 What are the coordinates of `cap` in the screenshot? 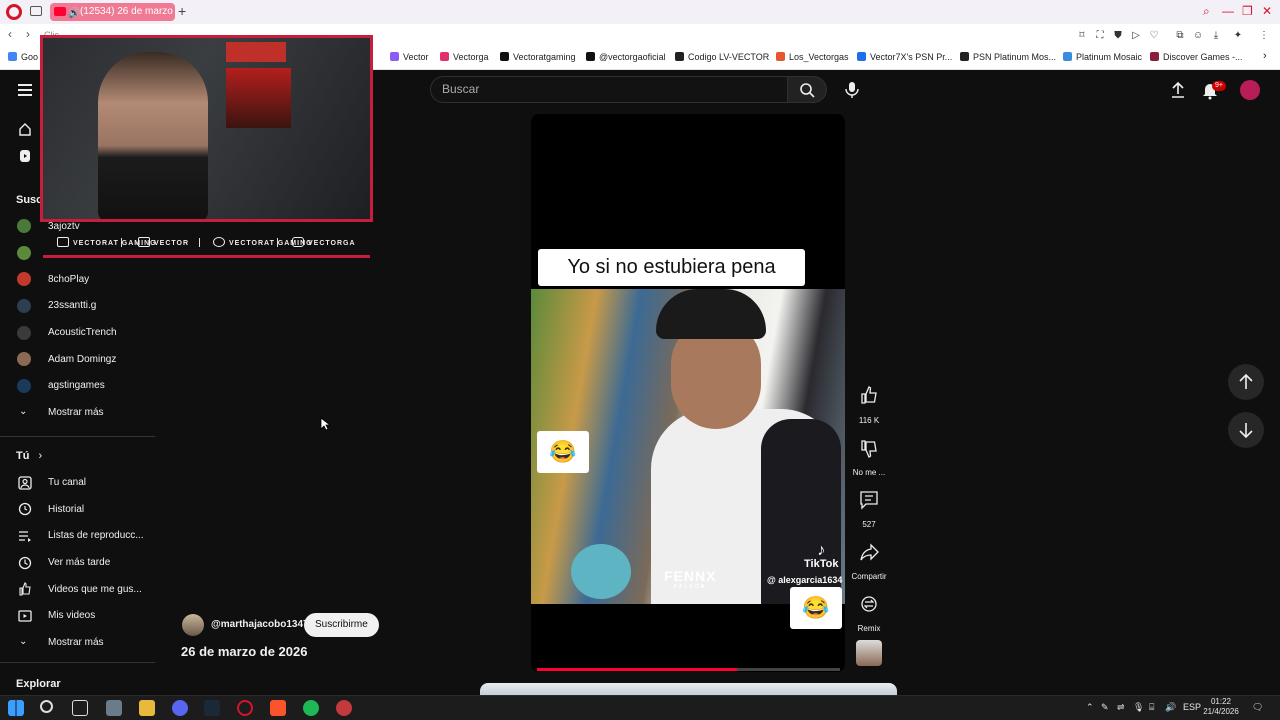 It's located at (711, 314).